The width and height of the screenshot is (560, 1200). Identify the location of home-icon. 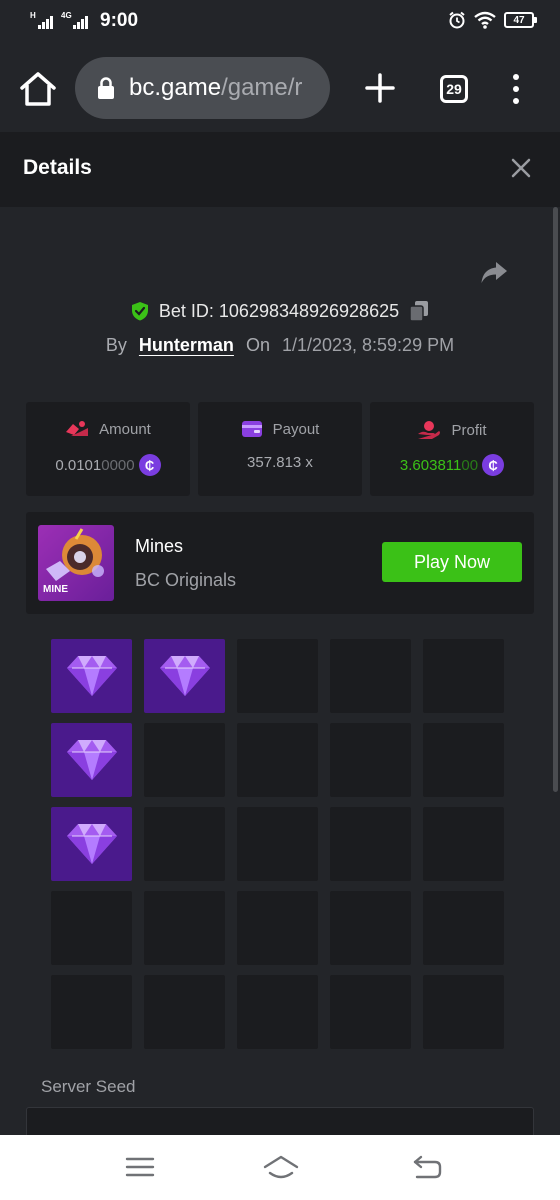
(38, 89).